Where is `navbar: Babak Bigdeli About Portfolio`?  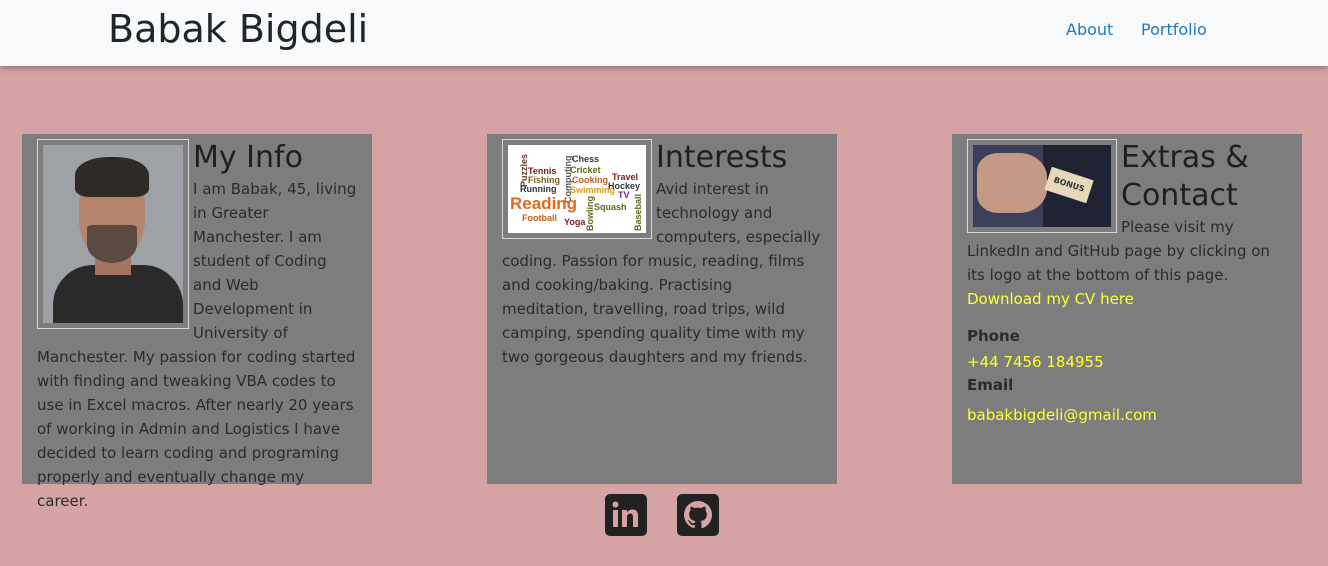
navbar: Babak Bigdeli About Portfolio is located at coordinates (664, 33).